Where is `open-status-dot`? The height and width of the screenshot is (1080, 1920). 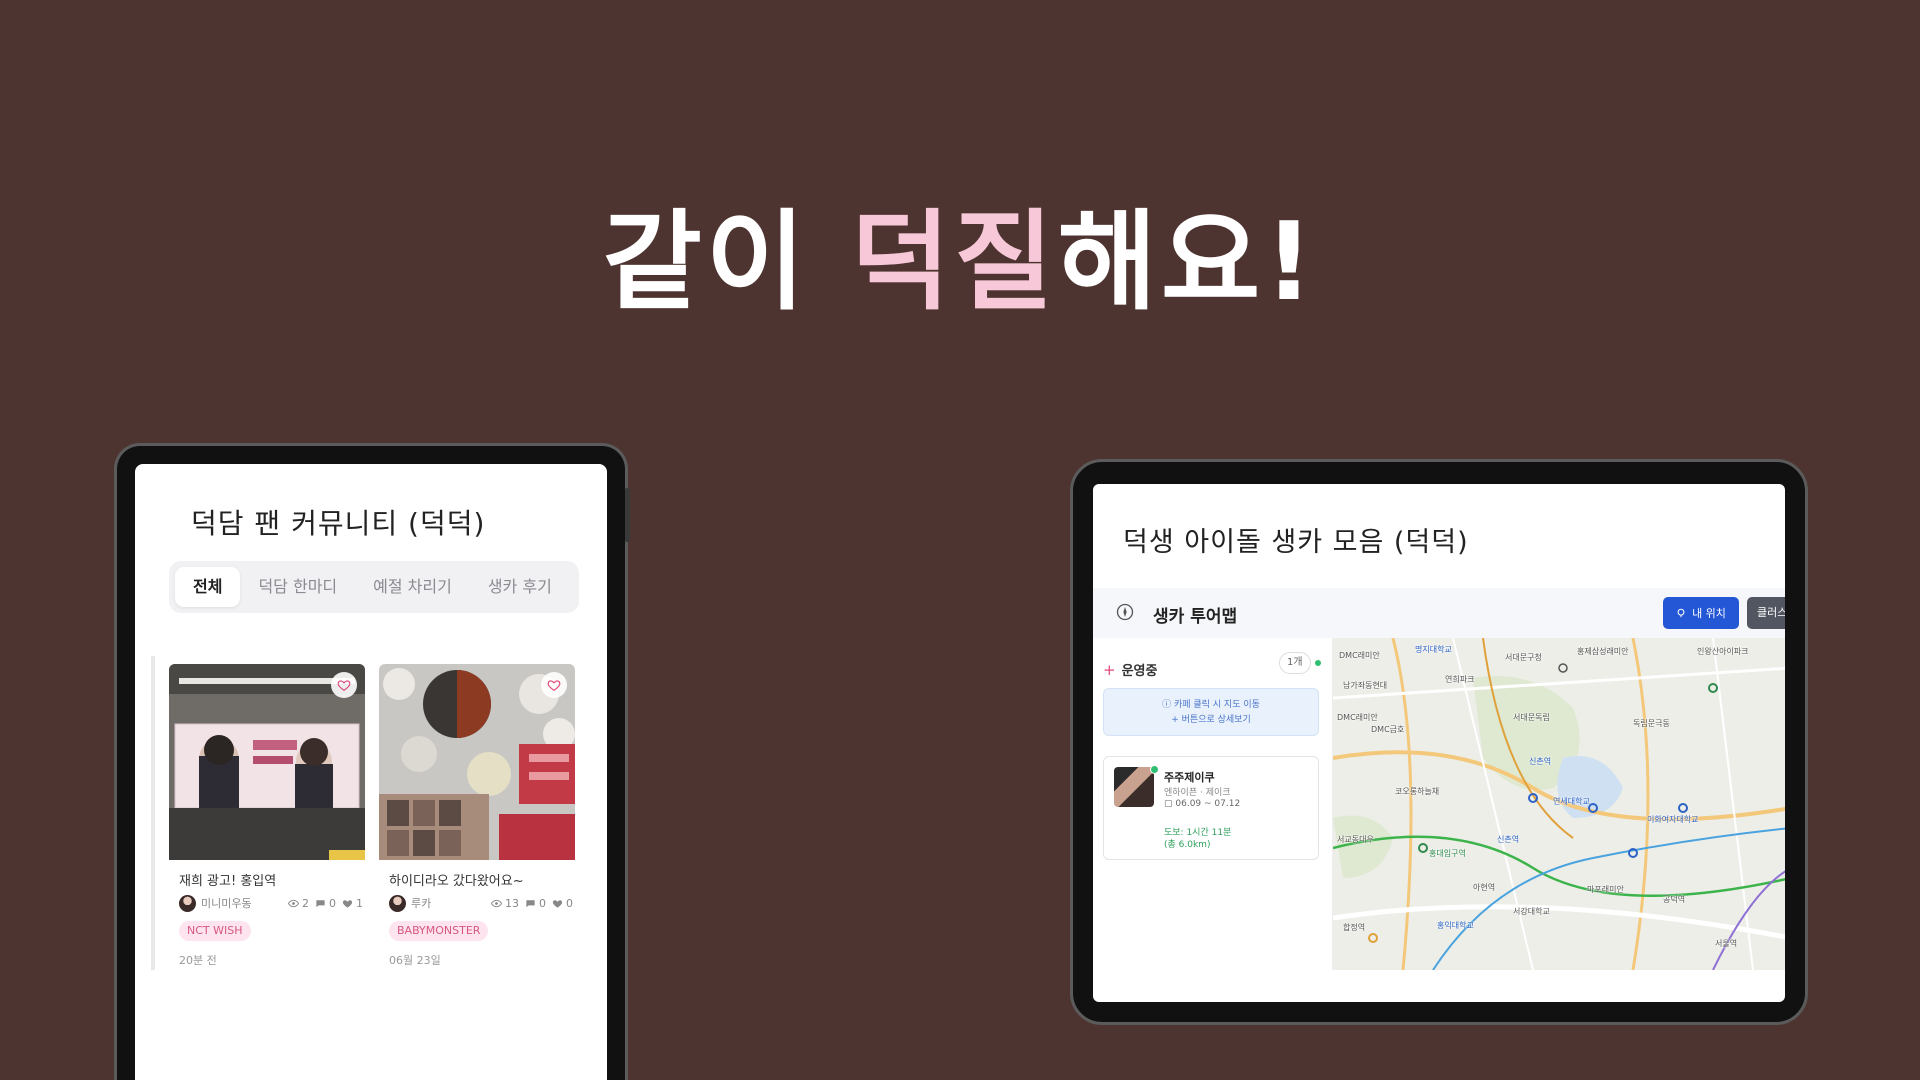 open-status-dot is located at coordinates (1154, 769).